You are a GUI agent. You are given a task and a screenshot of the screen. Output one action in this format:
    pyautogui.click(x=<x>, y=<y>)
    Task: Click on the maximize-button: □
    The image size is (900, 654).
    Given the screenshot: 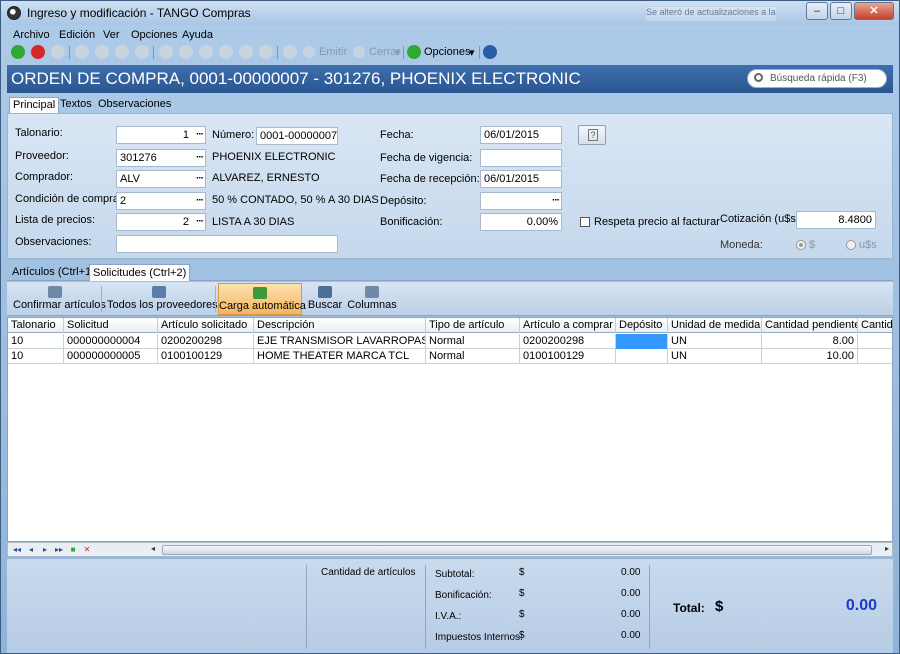 What is the action you would take?
    pyautogui.click(x=841, y=11)
    